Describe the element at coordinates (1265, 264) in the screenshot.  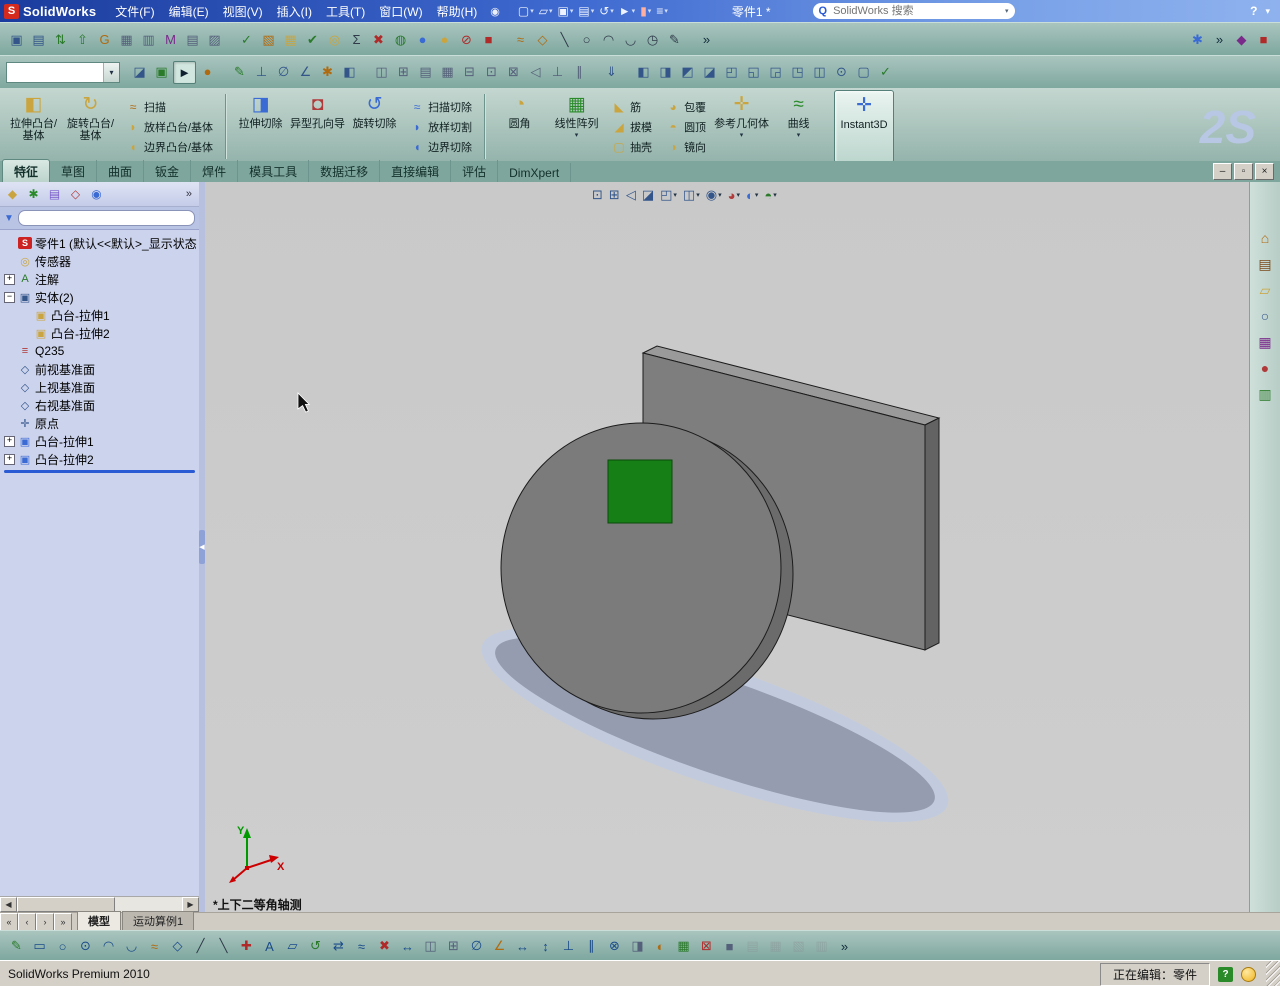
I see `design-library-icon: ▤` at that location.